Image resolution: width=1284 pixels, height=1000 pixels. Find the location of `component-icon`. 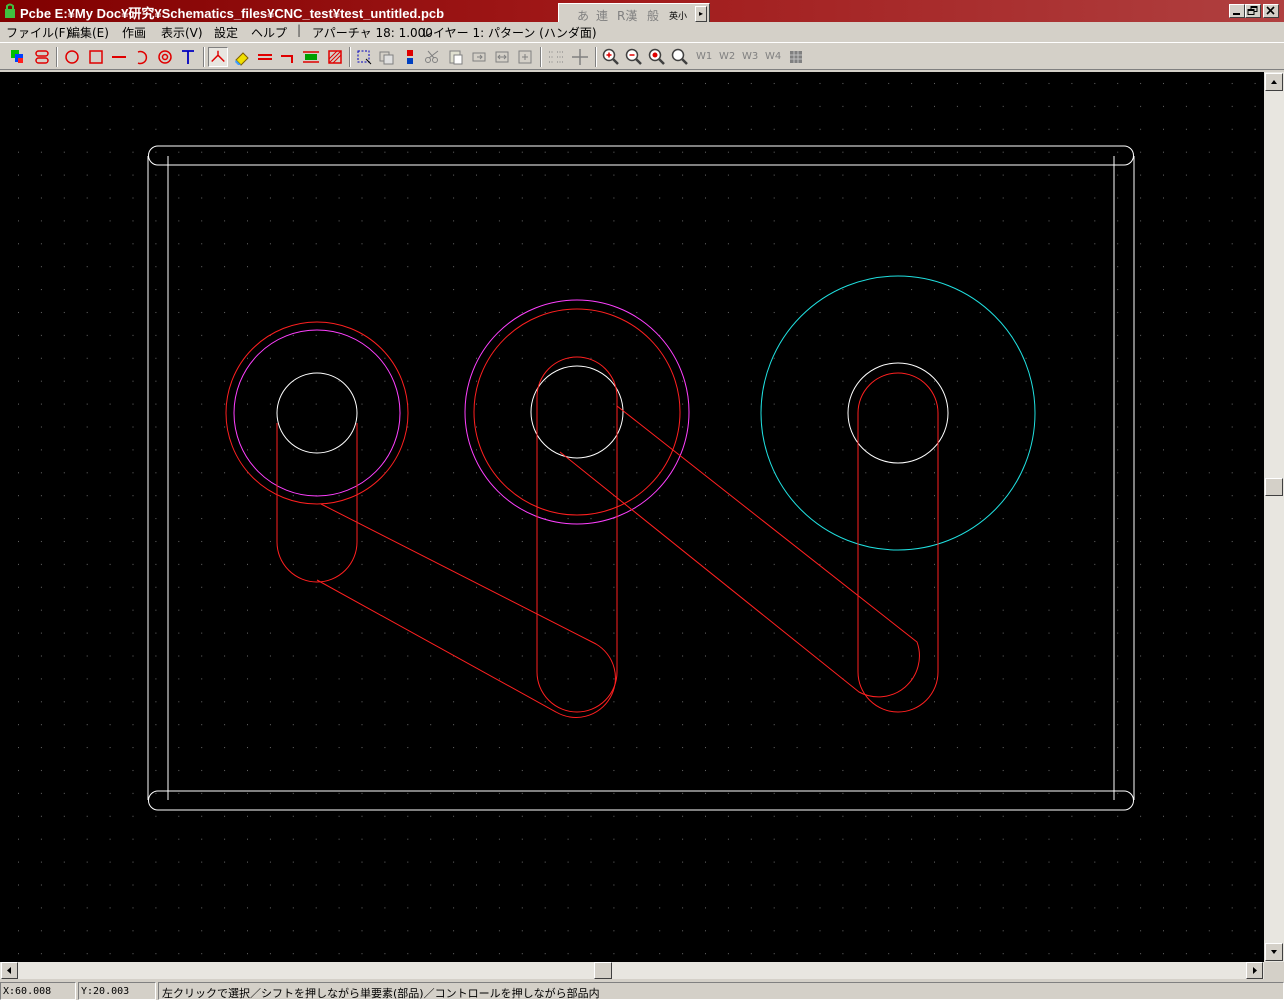

component-icon is located at coordinates (311, 57).